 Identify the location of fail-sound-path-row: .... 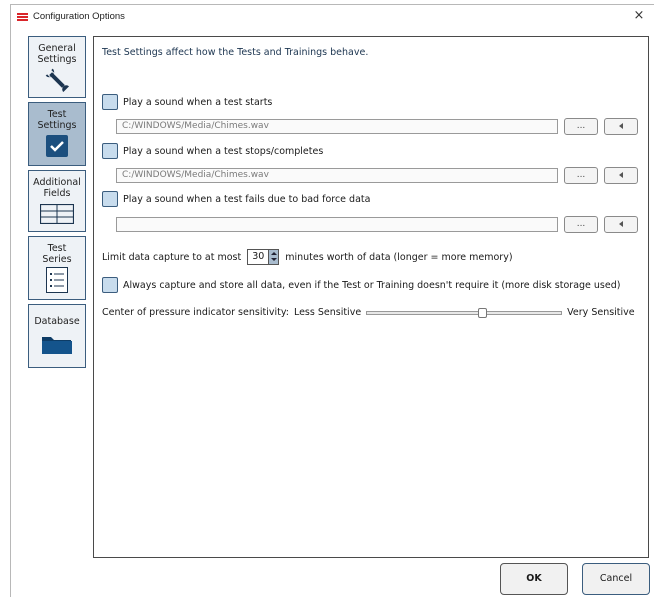
(377, 224).